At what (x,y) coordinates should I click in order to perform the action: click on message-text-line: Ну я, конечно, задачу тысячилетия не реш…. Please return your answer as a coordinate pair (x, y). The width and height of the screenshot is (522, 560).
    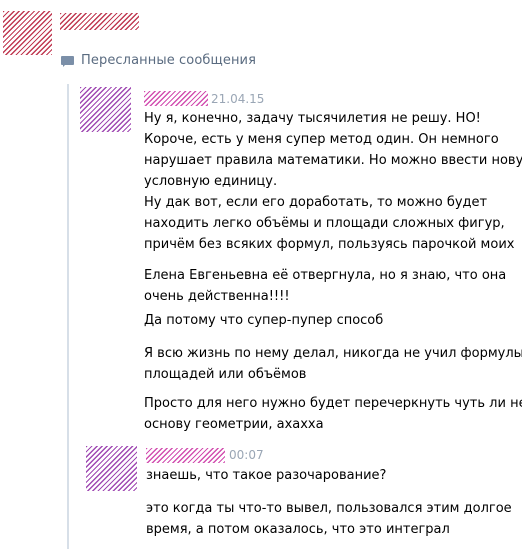
    Looking at the image, I should click on (312, 118).